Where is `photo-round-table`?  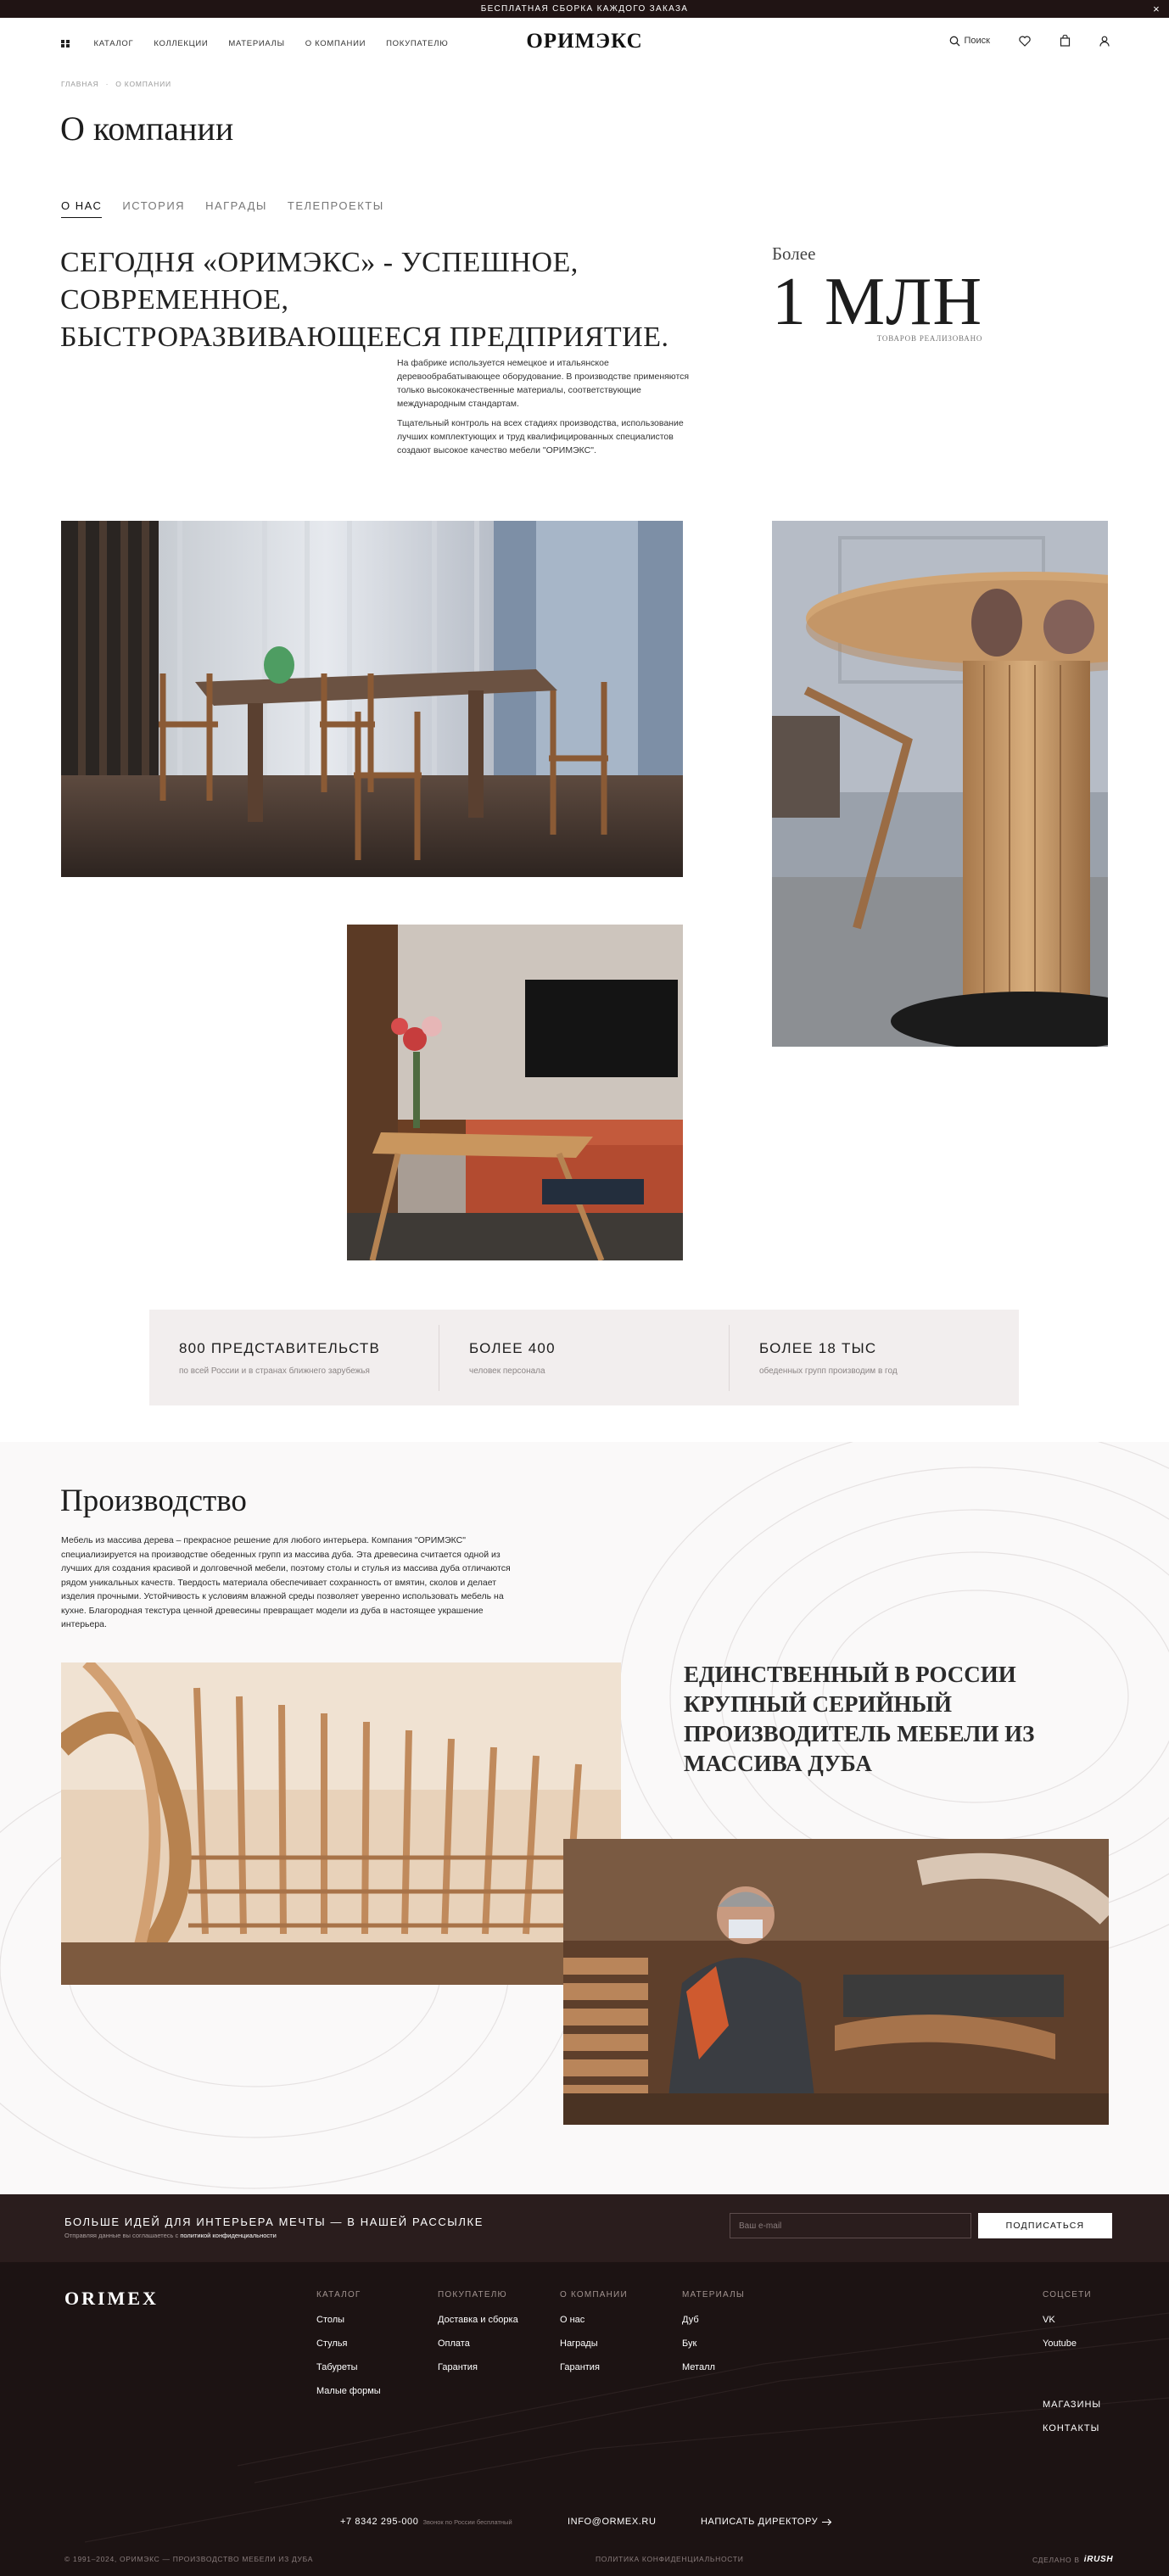
photo-round-table is located at coordinates (940, 784).